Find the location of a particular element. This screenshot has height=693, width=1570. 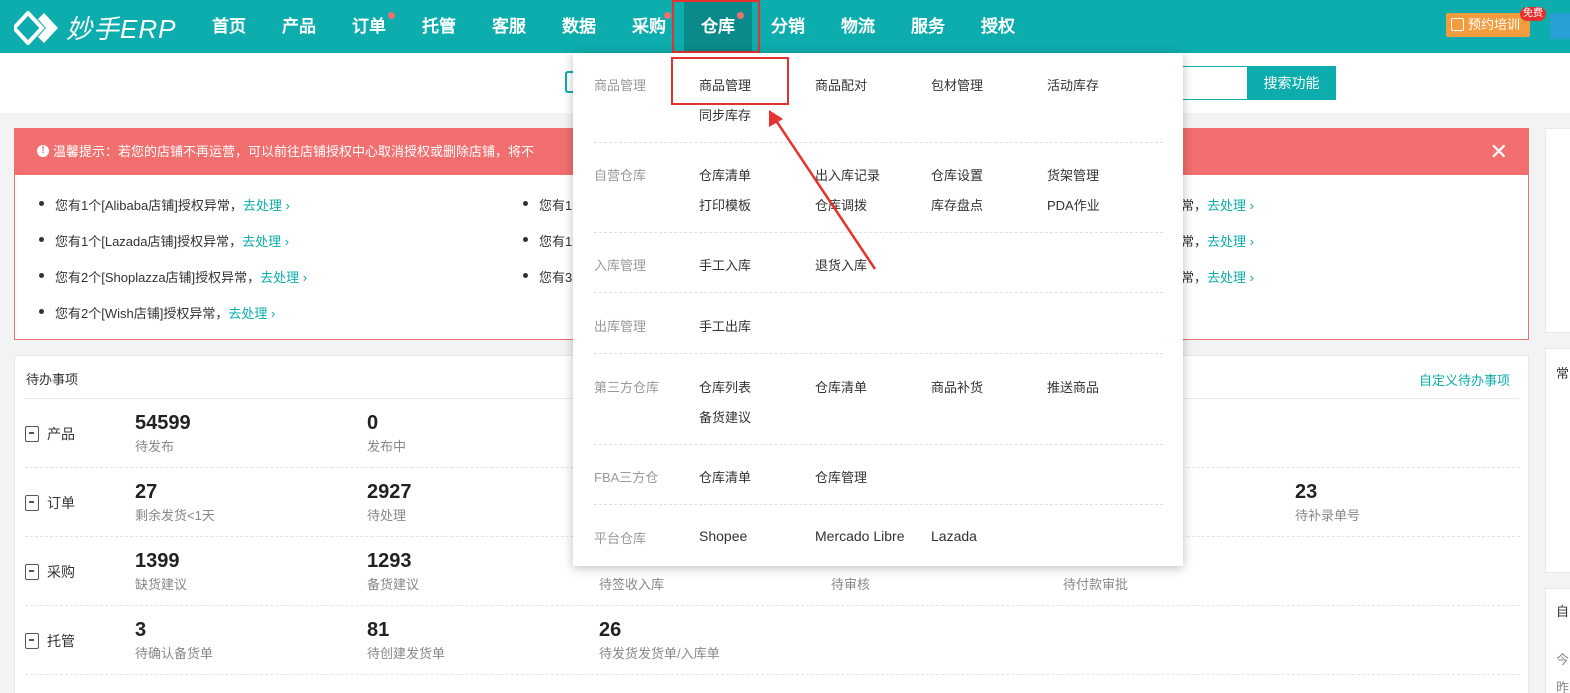

menu-item: 手工入库 is located at coordinates (725, 264).